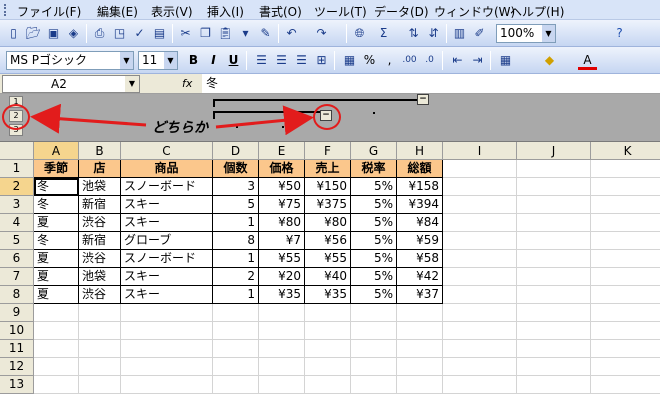 This screenshot has width=660, height=400. I want to click on header-cell: 季節, so click(56, 169).